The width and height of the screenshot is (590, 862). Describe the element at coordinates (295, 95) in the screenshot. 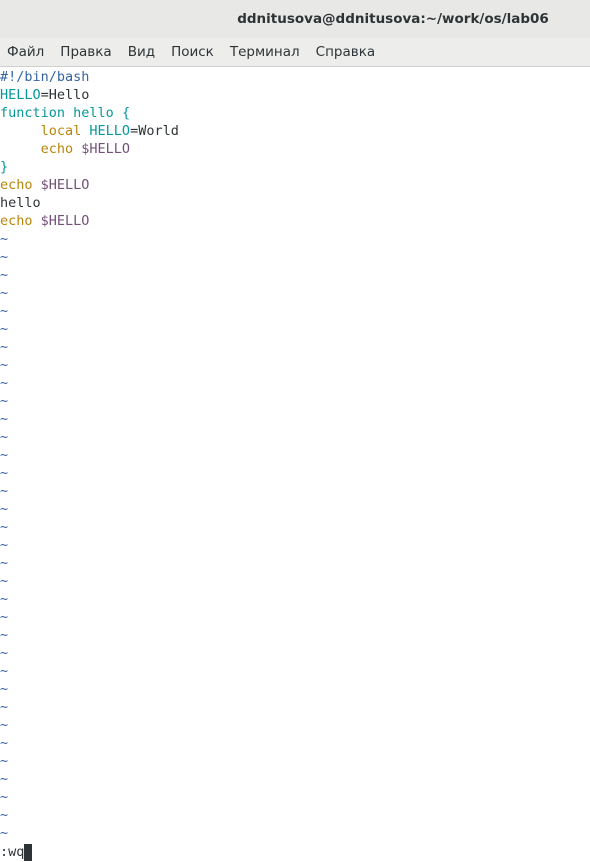

I see `code-line: HELLO=Hello` at that location.